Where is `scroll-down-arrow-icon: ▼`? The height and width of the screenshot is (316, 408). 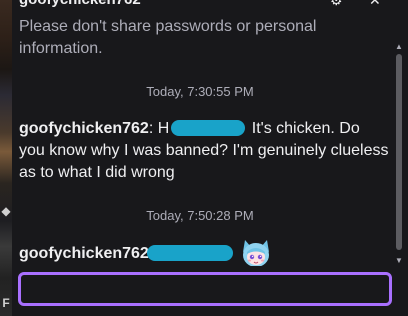
scroll-down-arrow-icon: ▼ is located at coordinates (399, 261).